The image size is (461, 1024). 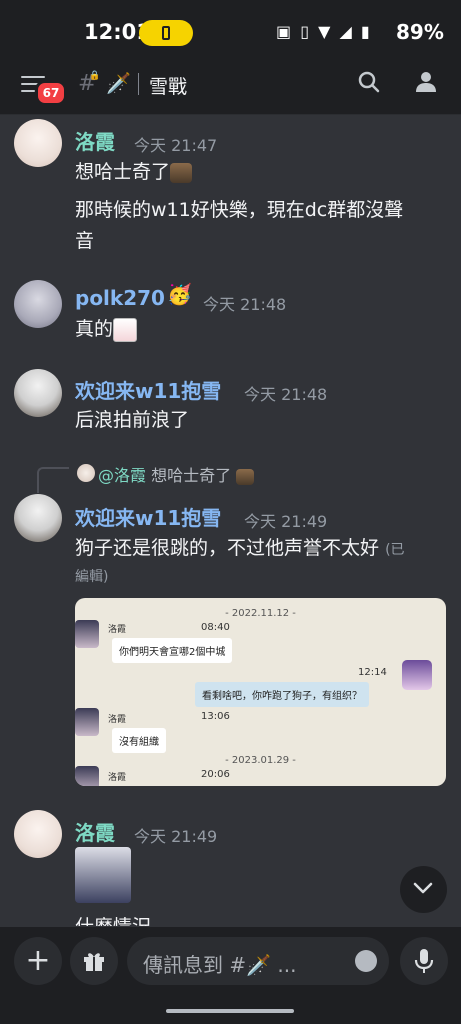 What do you see at coordinates (139, 740) in the screenshot?
I see `chat-bubble: 沒有組織` at bounding box center [139, 740].